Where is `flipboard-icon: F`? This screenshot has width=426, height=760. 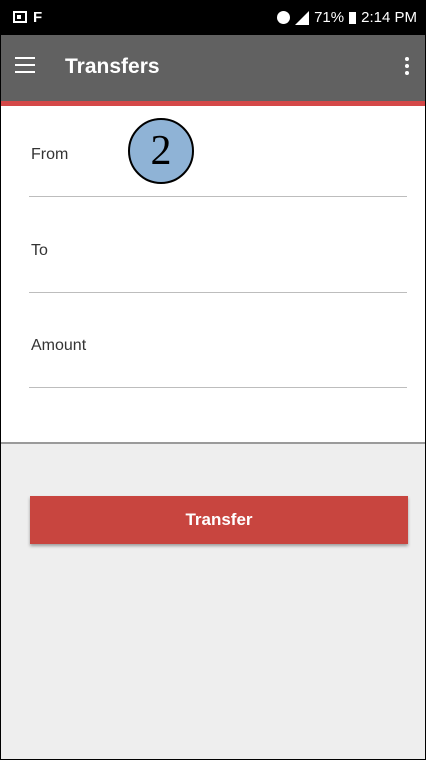 flipboard-icon: F is located at coordinates (38, 17).